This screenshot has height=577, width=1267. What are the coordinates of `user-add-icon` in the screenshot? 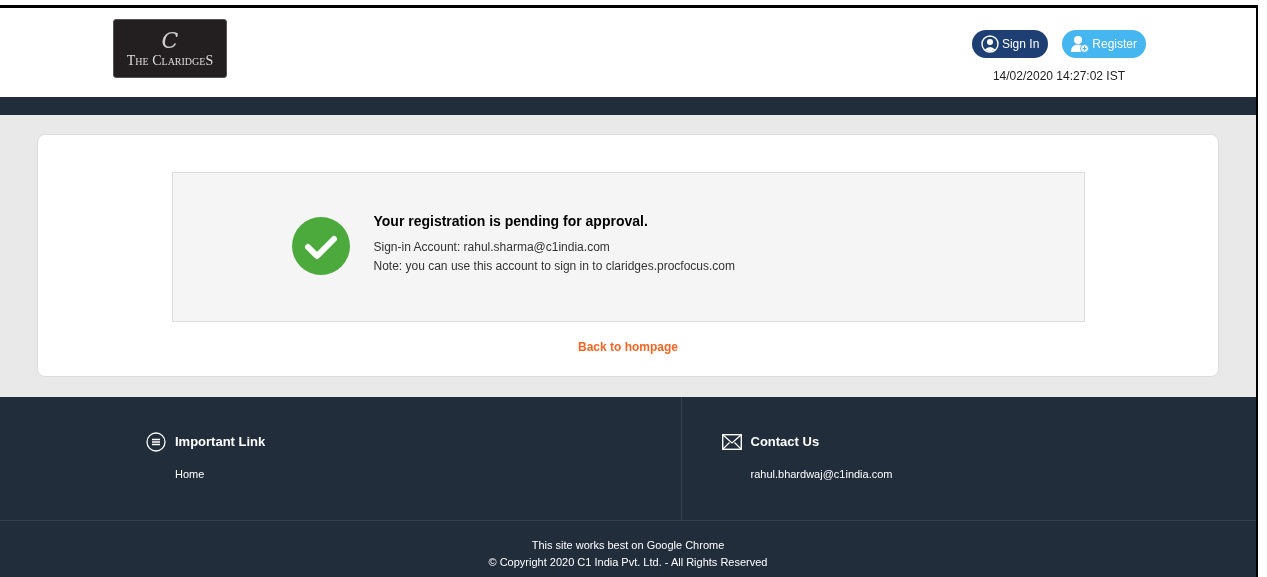 It's located at (1080, 44).